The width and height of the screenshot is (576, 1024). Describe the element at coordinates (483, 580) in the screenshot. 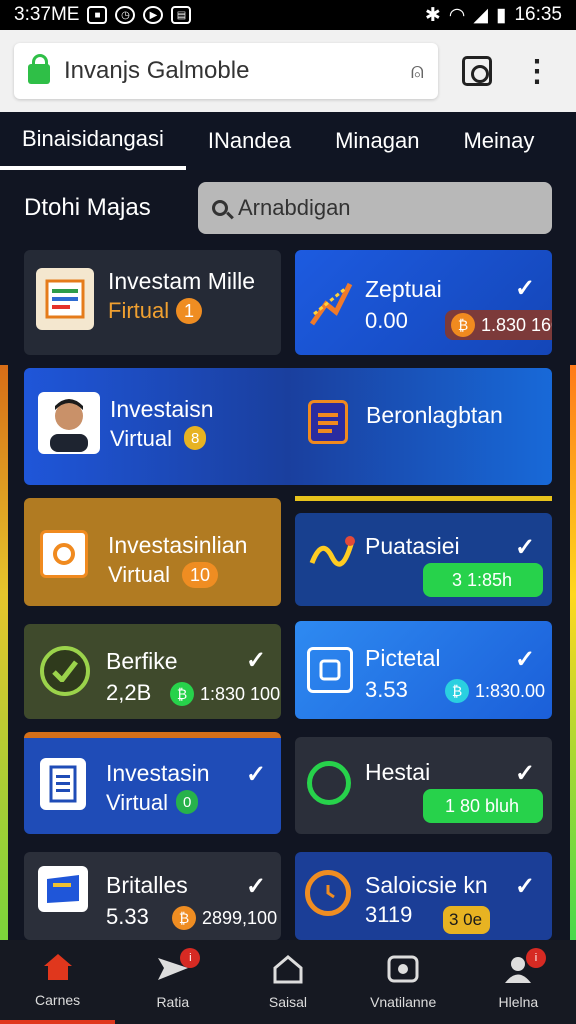

I see `card-5-pill: 3 1:85h` at that location.